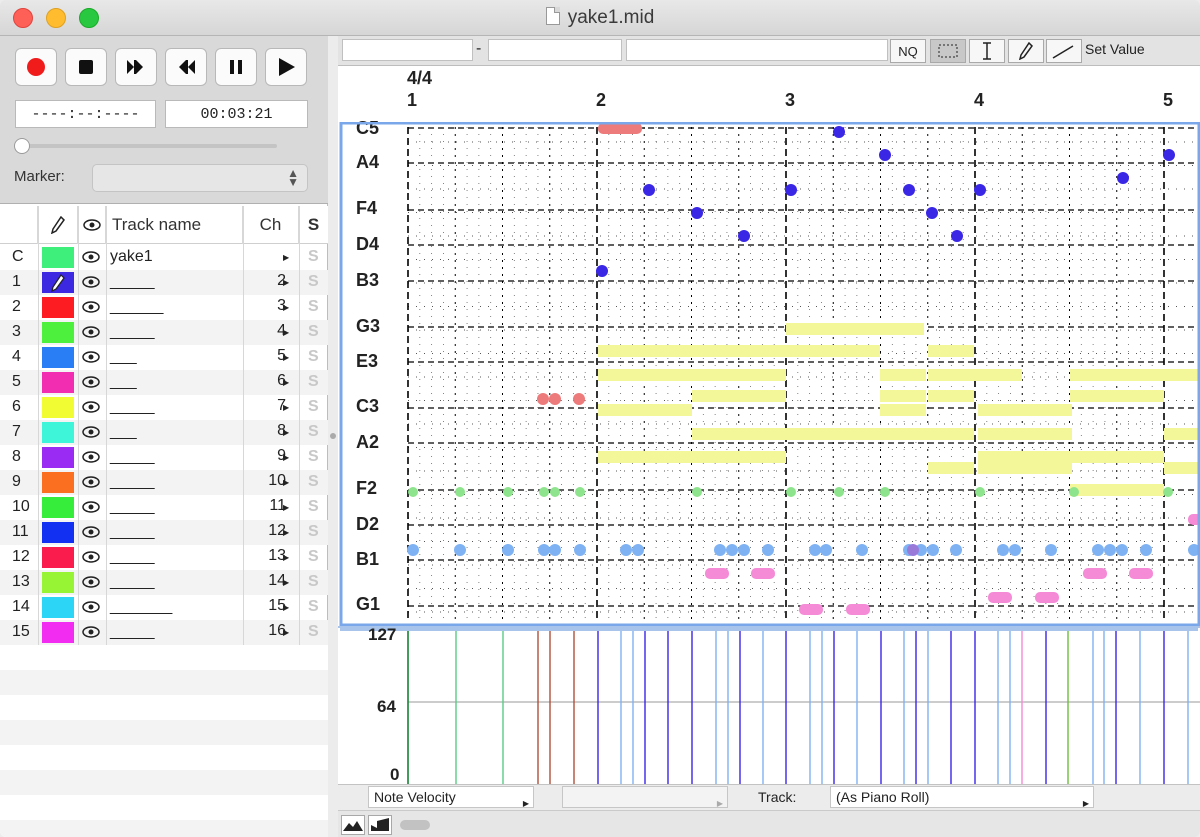  I want to click on track-name: _______, so click(141, 607).